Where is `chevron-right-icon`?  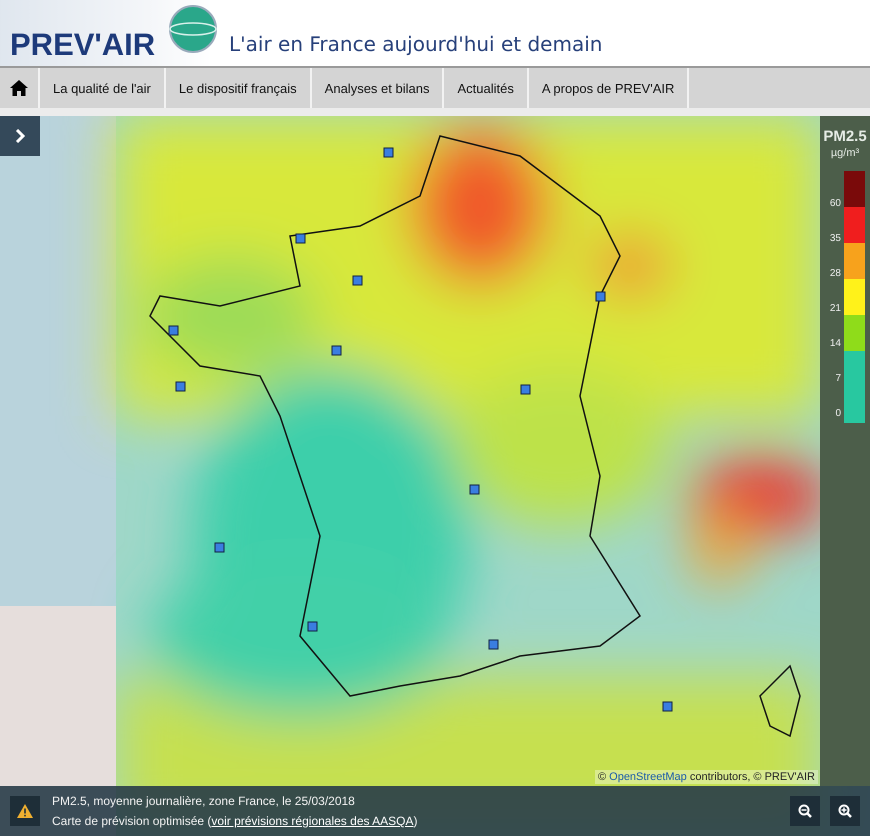
chevron-right-icon is located at coordinates (20, 136).